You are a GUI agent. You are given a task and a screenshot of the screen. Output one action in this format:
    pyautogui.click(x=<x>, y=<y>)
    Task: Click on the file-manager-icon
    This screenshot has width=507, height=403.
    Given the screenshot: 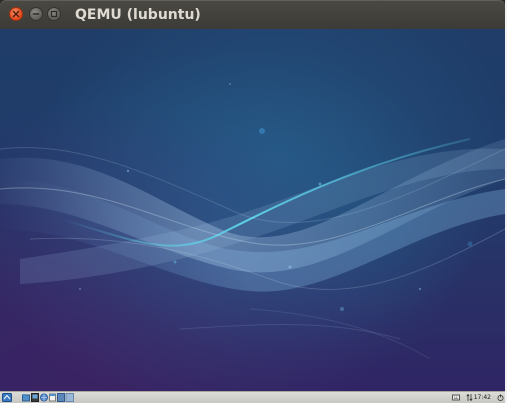 What is the action you would take?
    pyautogui.click(x=26, y=397)
    